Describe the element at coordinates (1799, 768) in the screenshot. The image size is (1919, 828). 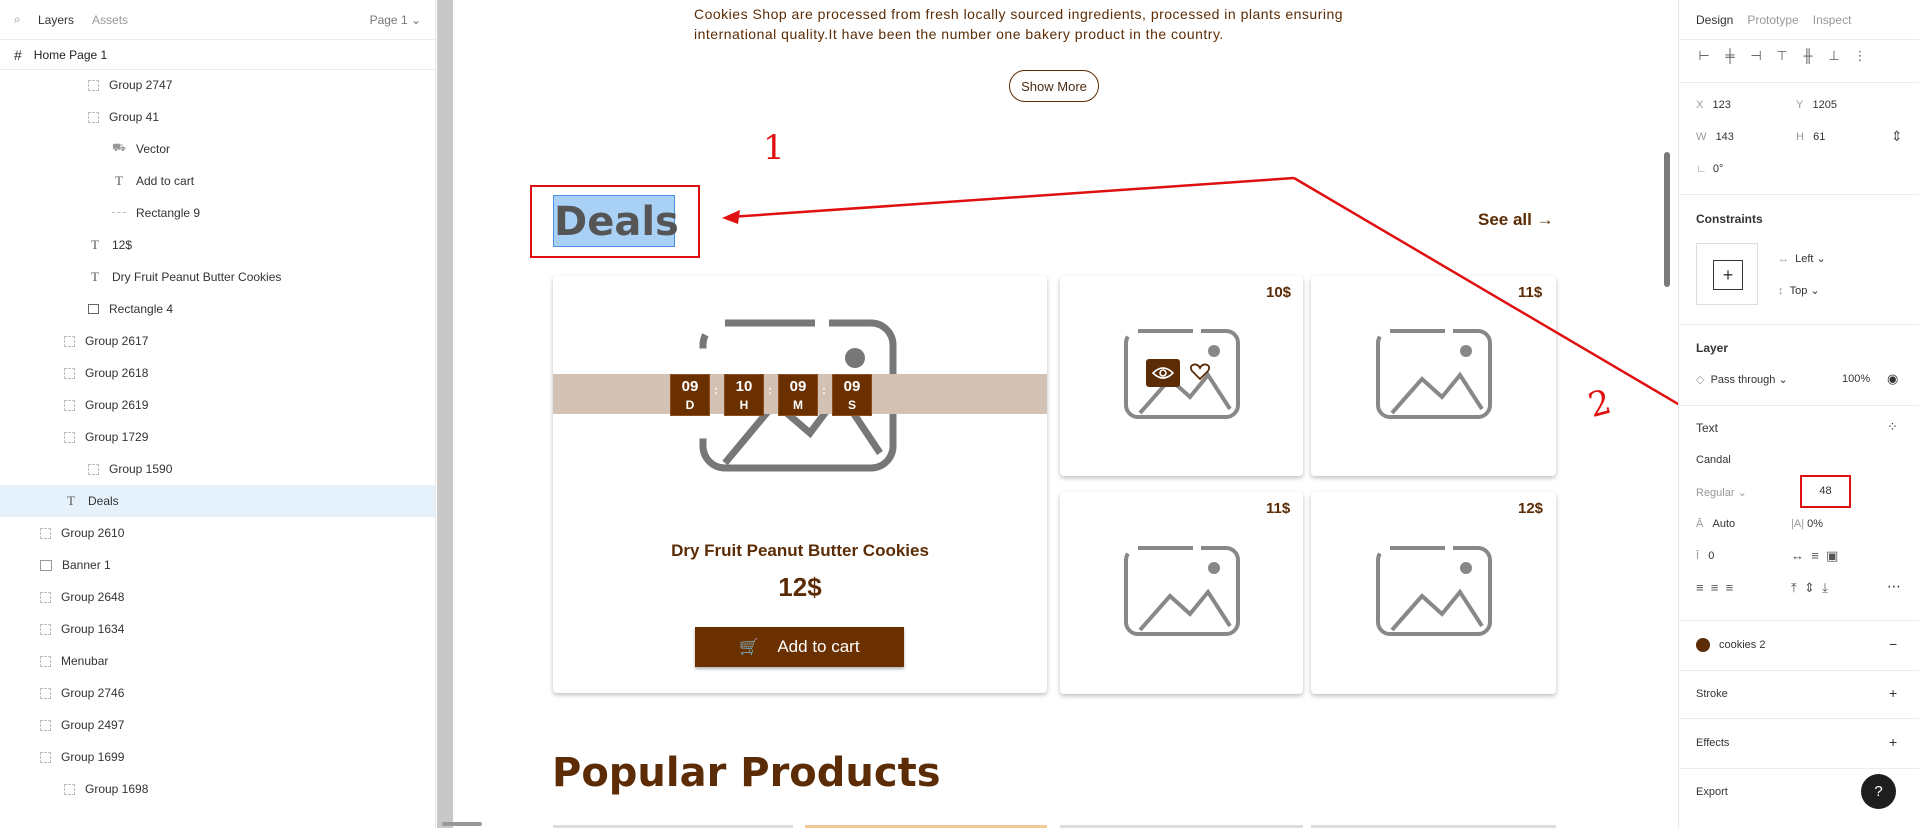
I see `divider` at that location.